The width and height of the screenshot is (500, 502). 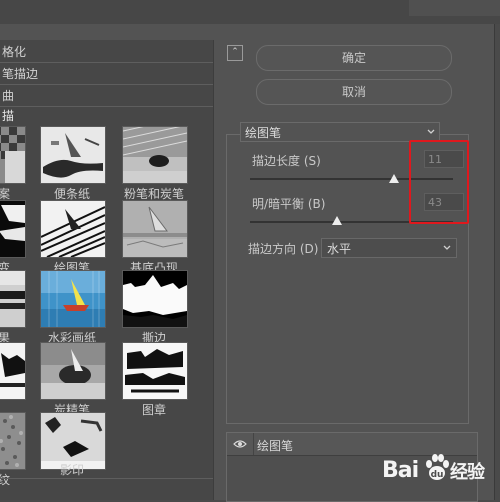 I want to click on thumb-torn-edges, so click(x=155, y=299).